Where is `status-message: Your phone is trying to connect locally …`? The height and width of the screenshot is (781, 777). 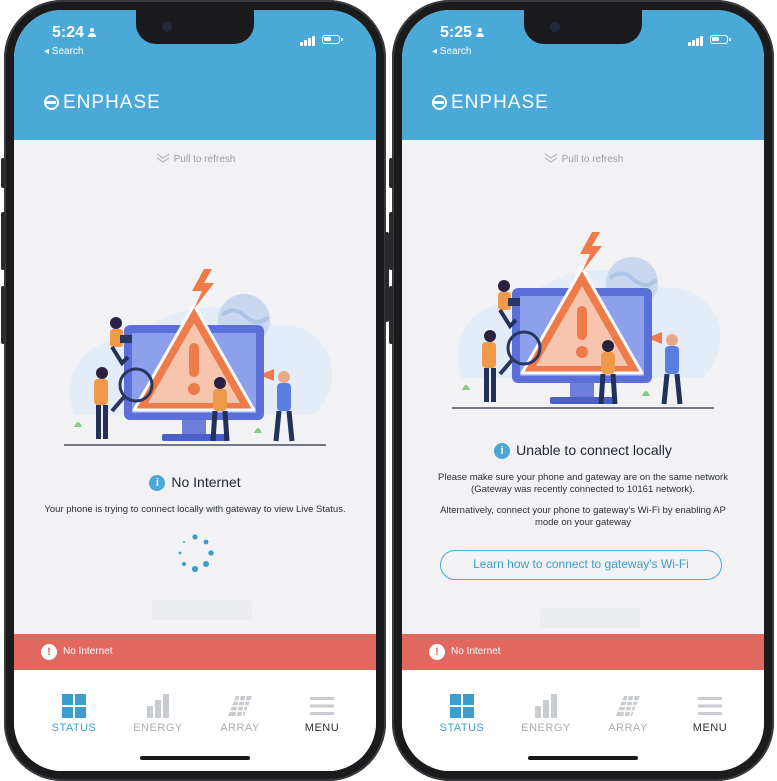 status-message: Your phone is trying to connect locally … is located at coordinates (195, 509).